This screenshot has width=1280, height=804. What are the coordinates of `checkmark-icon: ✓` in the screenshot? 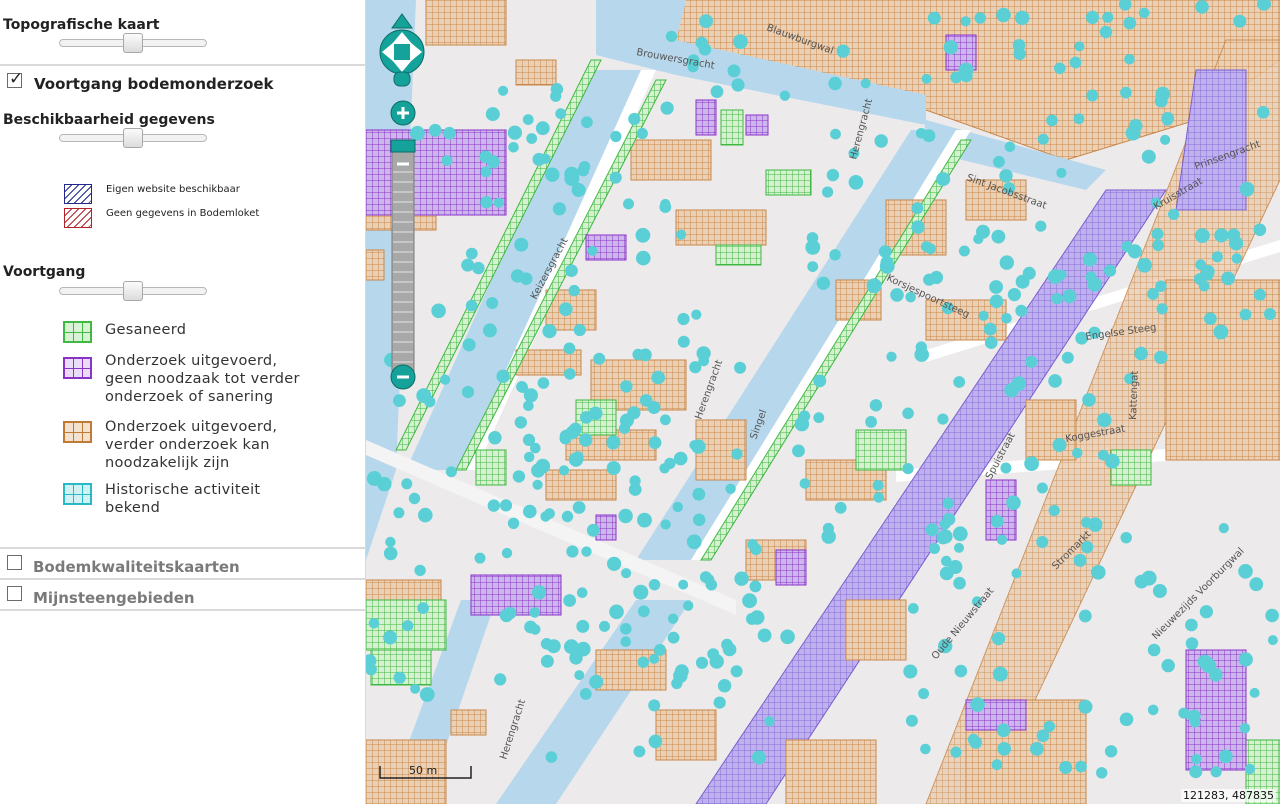 It's located at (16, 79).